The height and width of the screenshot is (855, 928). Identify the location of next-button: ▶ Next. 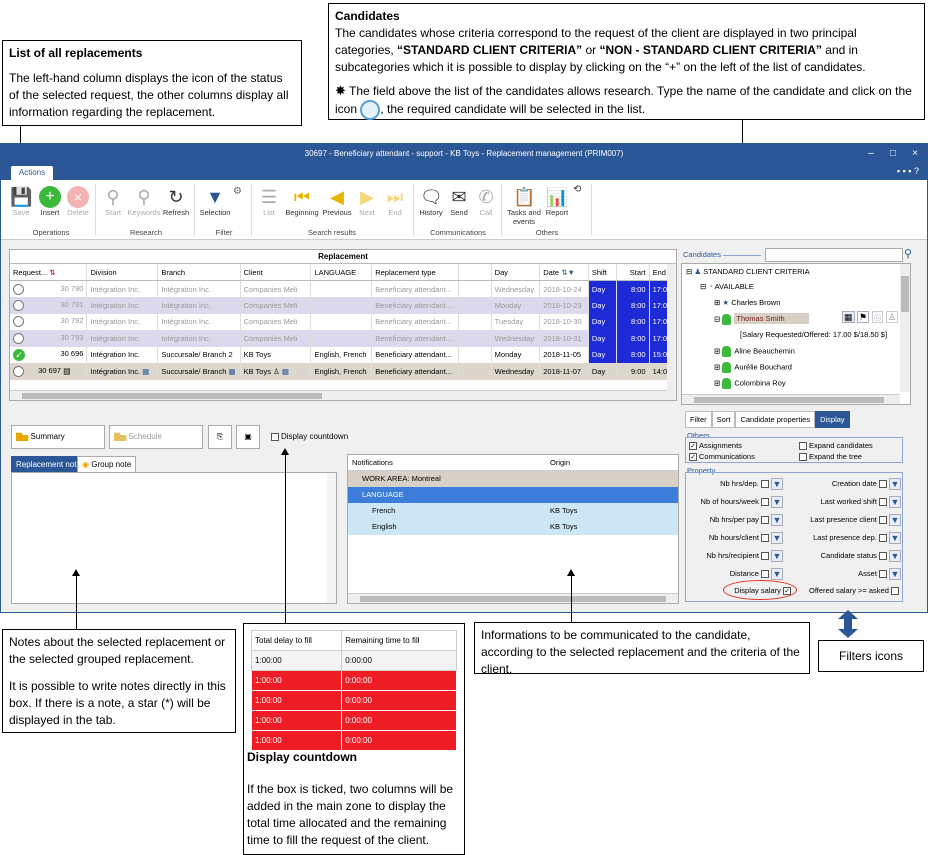
(367, 201).